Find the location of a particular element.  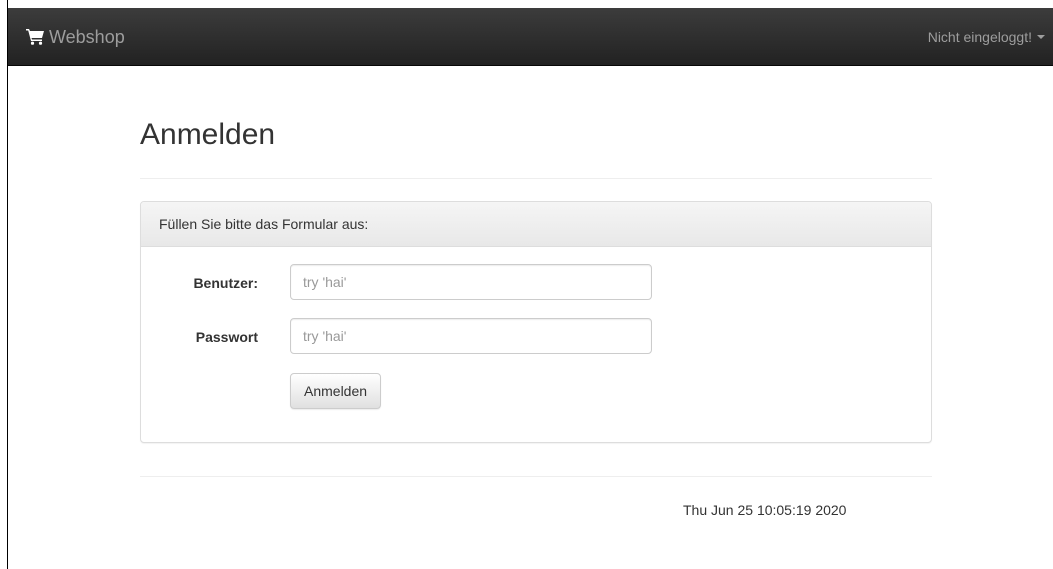

user-menu-label: Nicht eingeloggt! is located at coordinates (979, 37).